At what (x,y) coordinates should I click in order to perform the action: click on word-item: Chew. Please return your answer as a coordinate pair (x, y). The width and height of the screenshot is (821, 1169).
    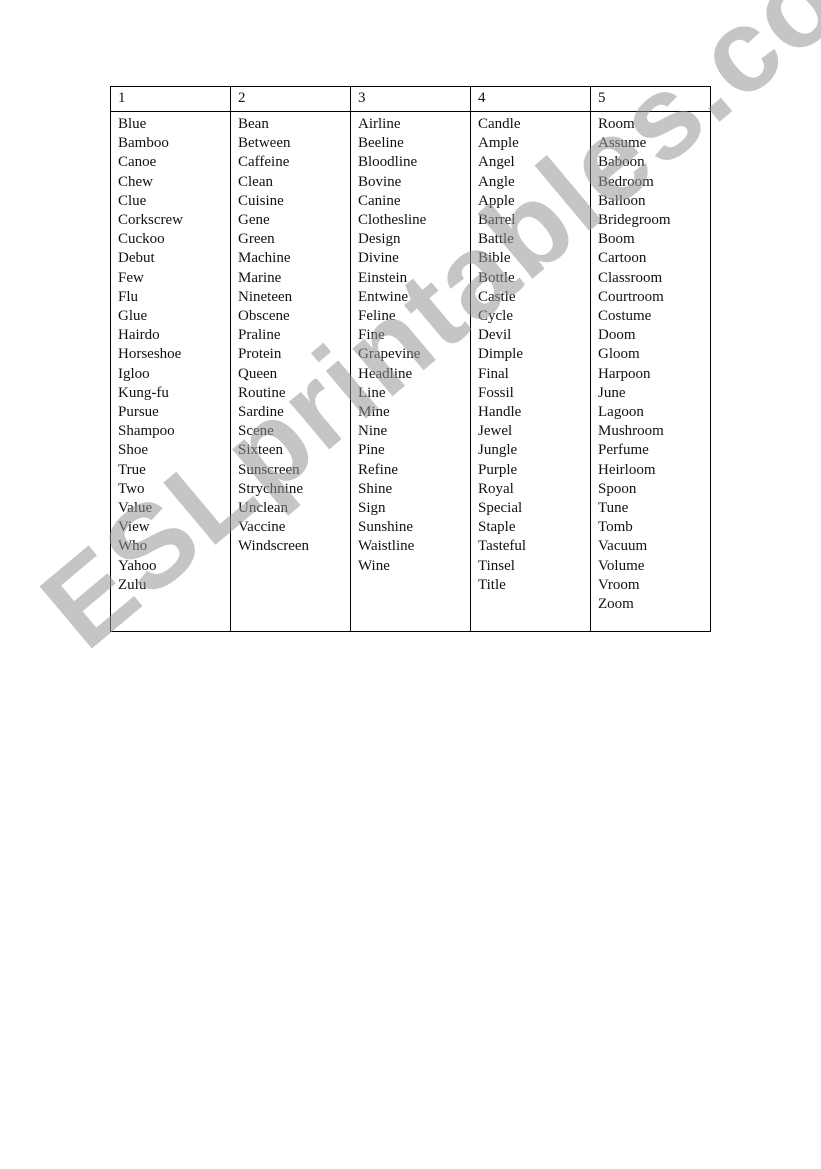
    Looking at the image, I should click on (135, 181).